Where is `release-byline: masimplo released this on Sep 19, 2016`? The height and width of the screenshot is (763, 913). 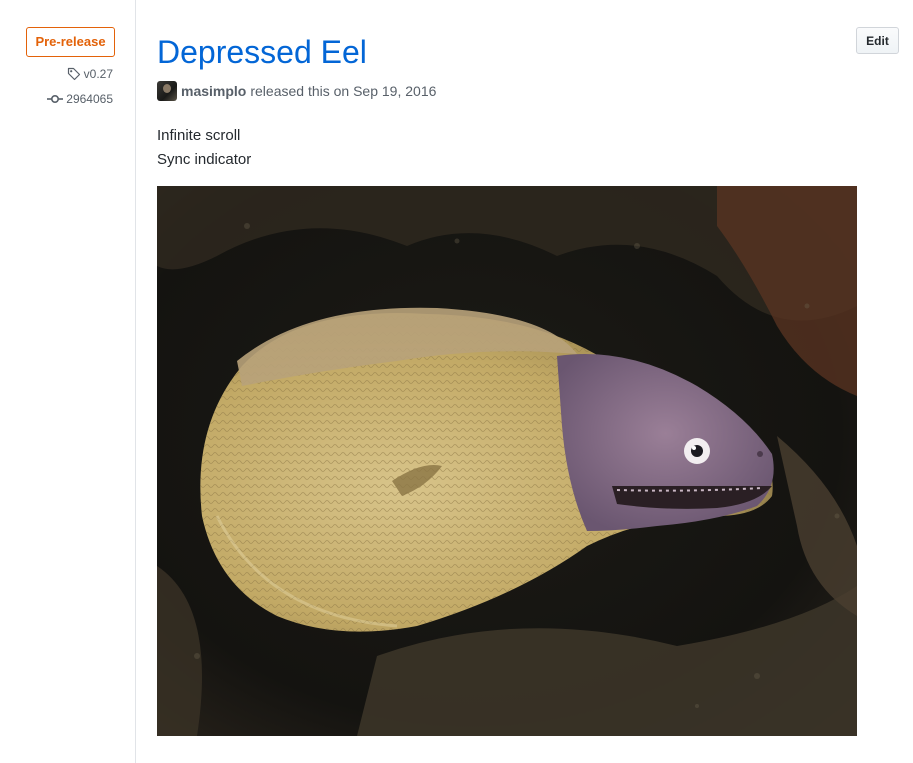 release-byline: masimplo released this on Sep 19, 2016 is located at coordinates (296, 91).